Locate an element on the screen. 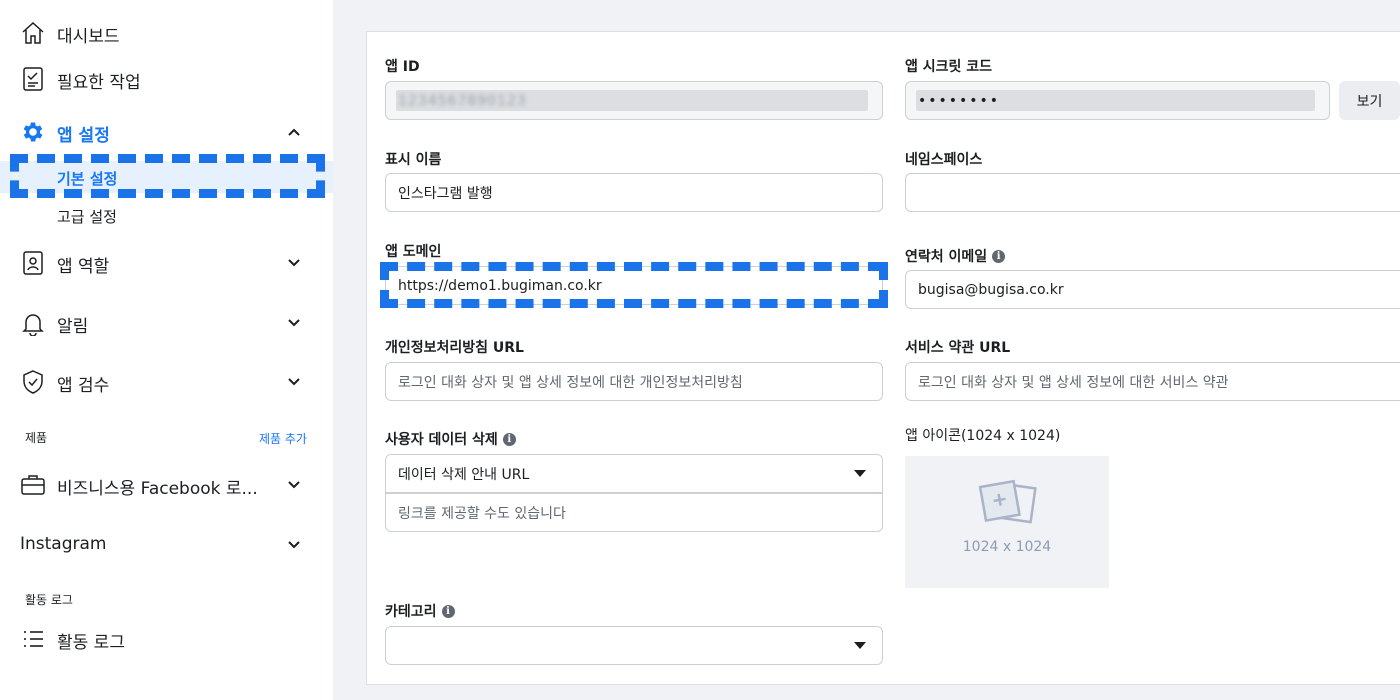 The width and height of the screenshot is (1400, 700). domain-highlight-left is located at coordinates (384, 285).